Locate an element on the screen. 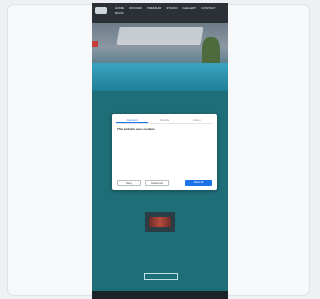 This screenshot has height=299, width=320. tab-details: Details is located at coordinates (164, 120).